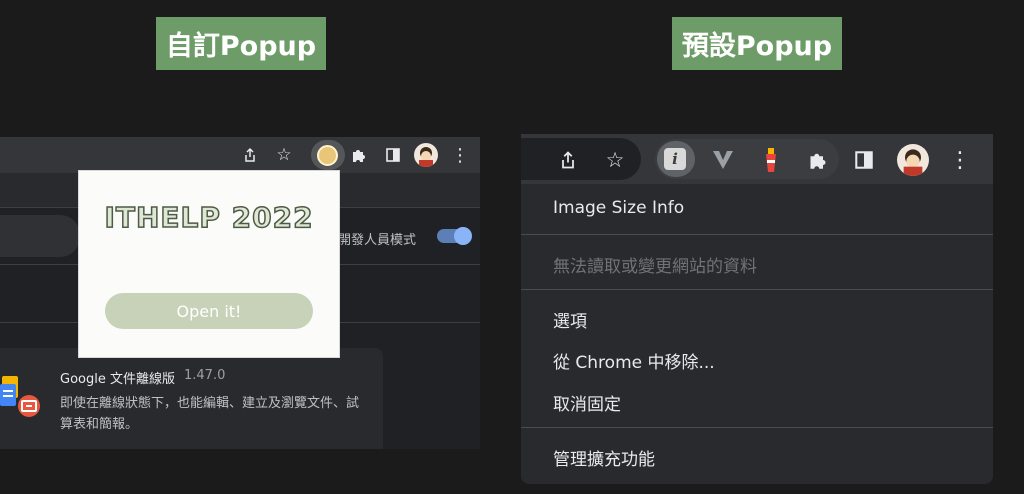 The height and width of the screenshot is (494, 1024). I want to click on google-docs-offline-icon, so click(20, 397).